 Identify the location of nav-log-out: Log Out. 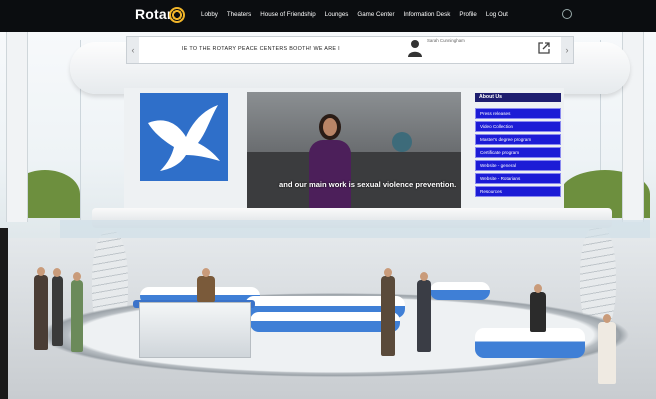
(497, 14).